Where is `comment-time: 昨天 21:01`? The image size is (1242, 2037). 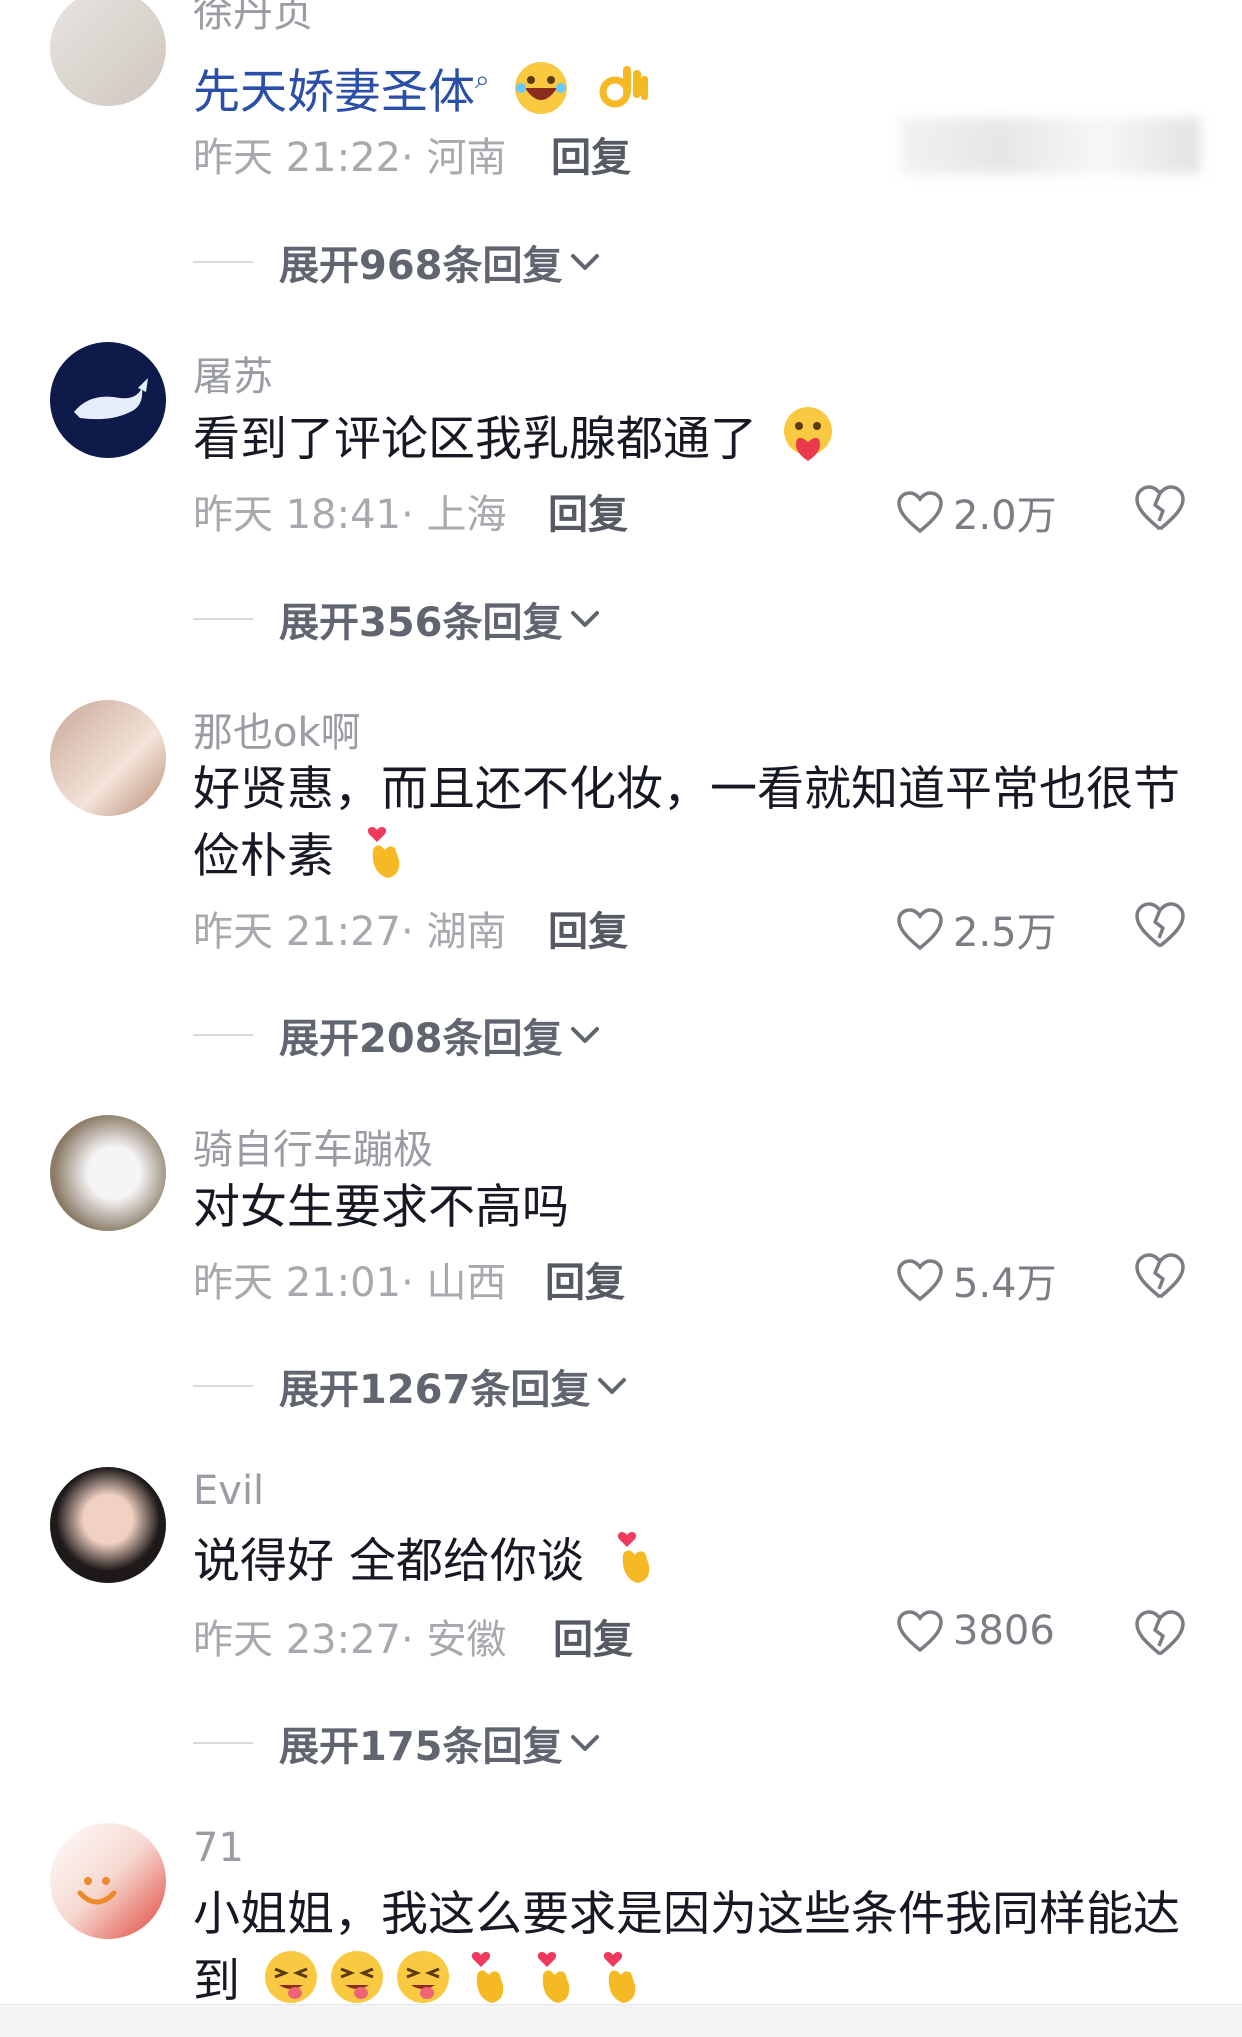 comment-time: 昨天 21:01 is located at coordinates (297, 1283).